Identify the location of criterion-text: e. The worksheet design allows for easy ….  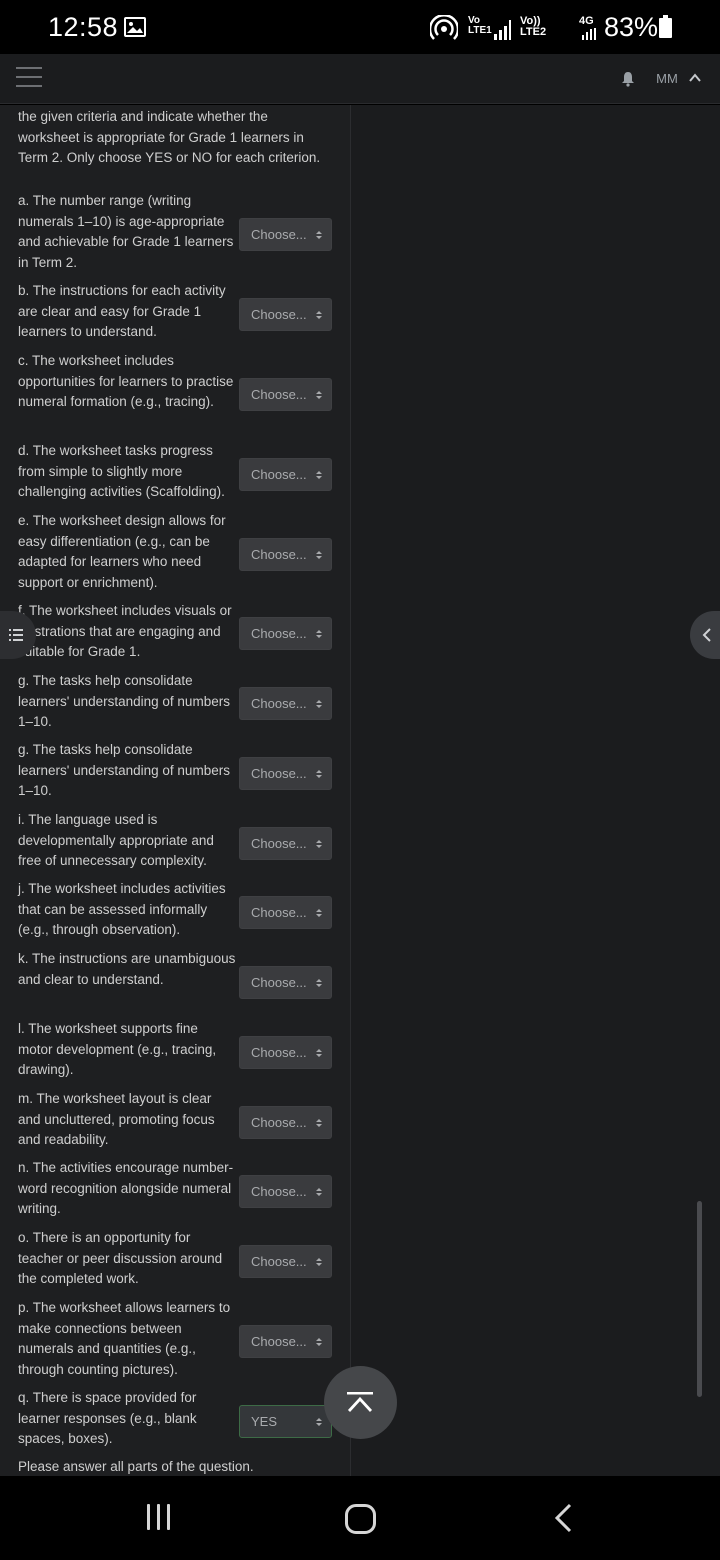
(122, 551).